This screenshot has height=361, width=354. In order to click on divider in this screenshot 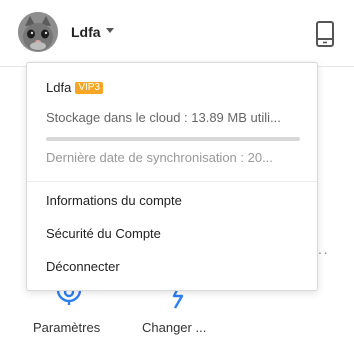, I will do `click(172, 181)`.